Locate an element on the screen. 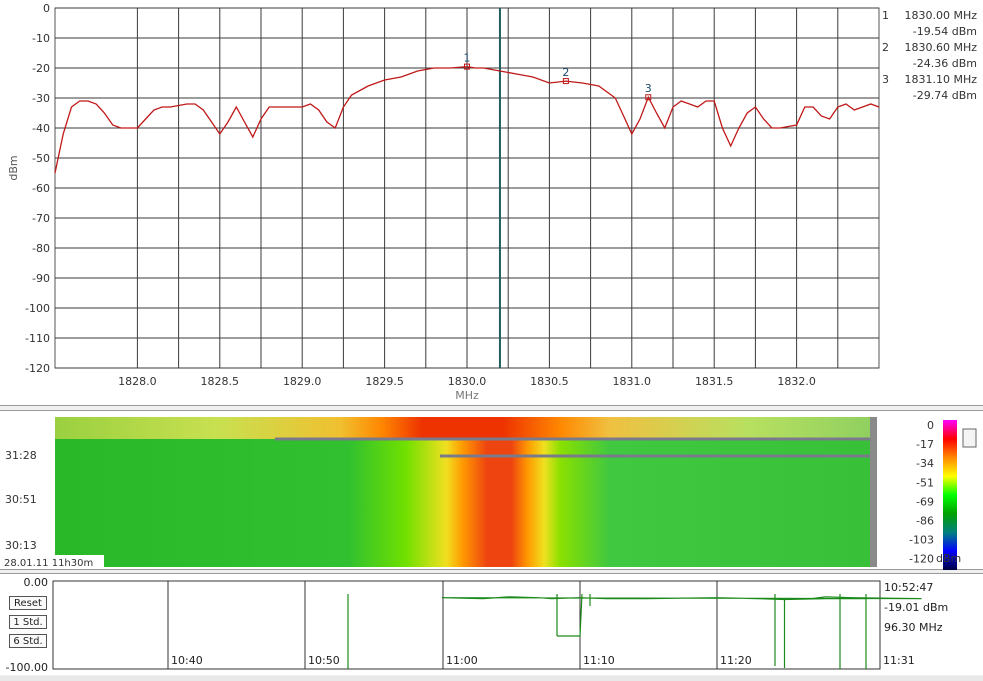  x-axis-label: MHz is located at coordinates (467, 395).